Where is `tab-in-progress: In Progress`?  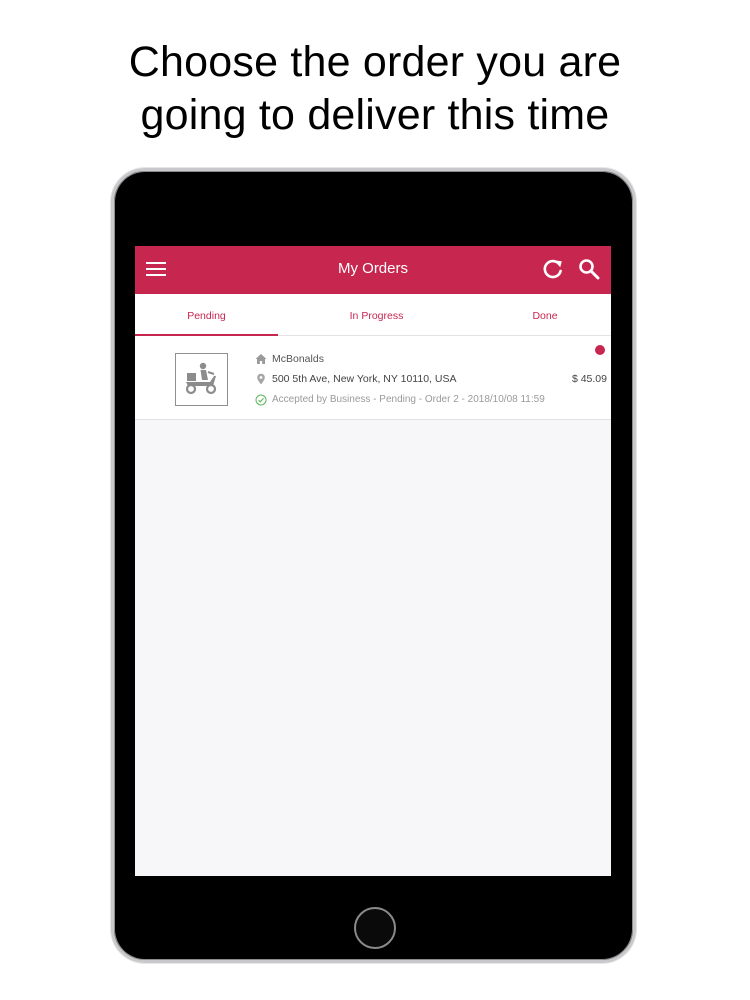 tab-in-progress: In Progress is located at coordinates (376, 315).